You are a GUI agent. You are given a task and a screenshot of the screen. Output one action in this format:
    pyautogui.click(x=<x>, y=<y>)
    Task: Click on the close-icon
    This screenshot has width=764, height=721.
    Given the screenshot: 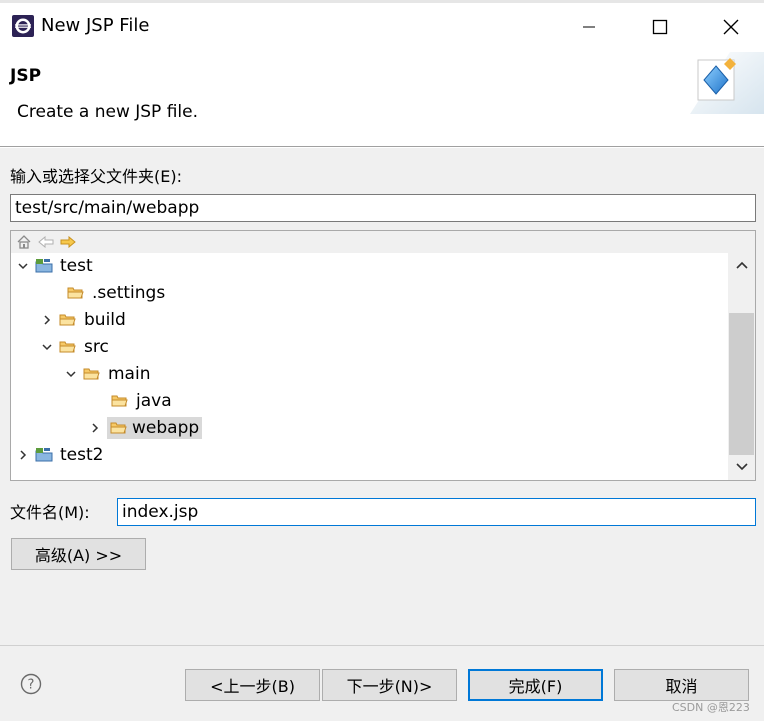 What is the action you would take?
    pyautogui.click(x=731, y=27)
    